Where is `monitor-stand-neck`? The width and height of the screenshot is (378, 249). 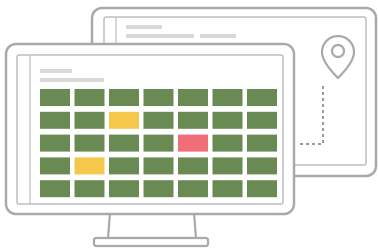
monitor-stand-neck is located at coordinates (152, 225).